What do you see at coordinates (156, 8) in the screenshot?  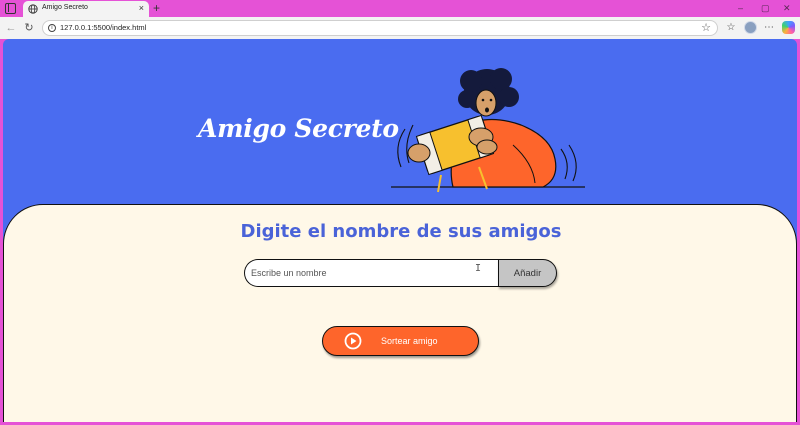 I see `new-tab-button: +` at bounding box center [156, 8].